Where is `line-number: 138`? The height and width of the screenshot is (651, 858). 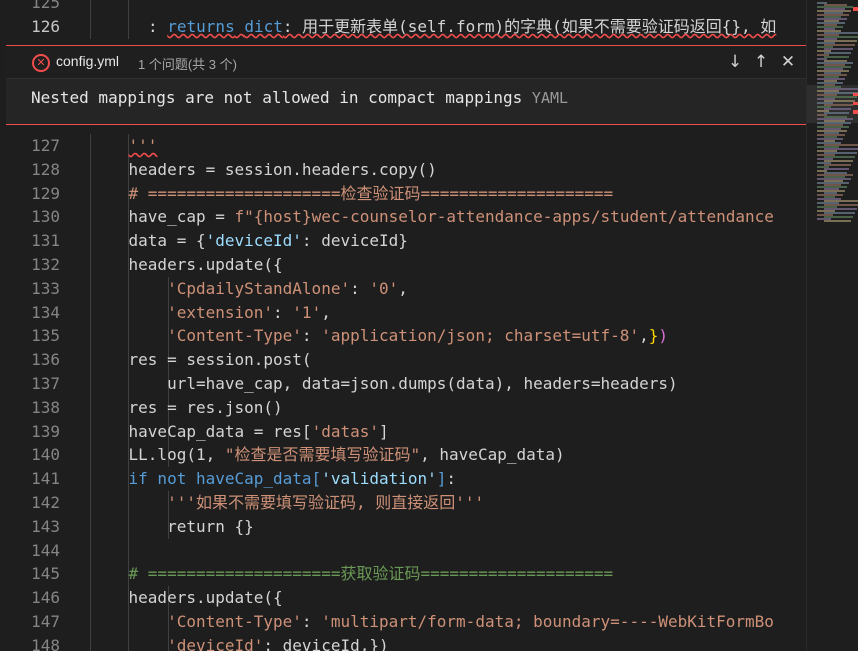 line-number: 138 is located at coordinates (45, 407).